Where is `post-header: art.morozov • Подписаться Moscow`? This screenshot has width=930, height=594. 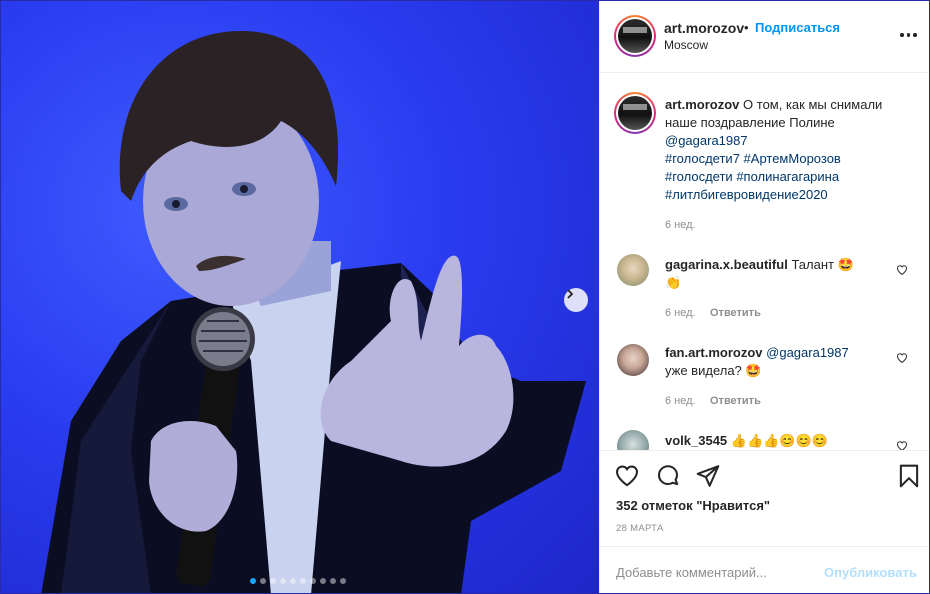
post-header: art.morozov • Подписаться Moscow is located at coordinates (764, 37).